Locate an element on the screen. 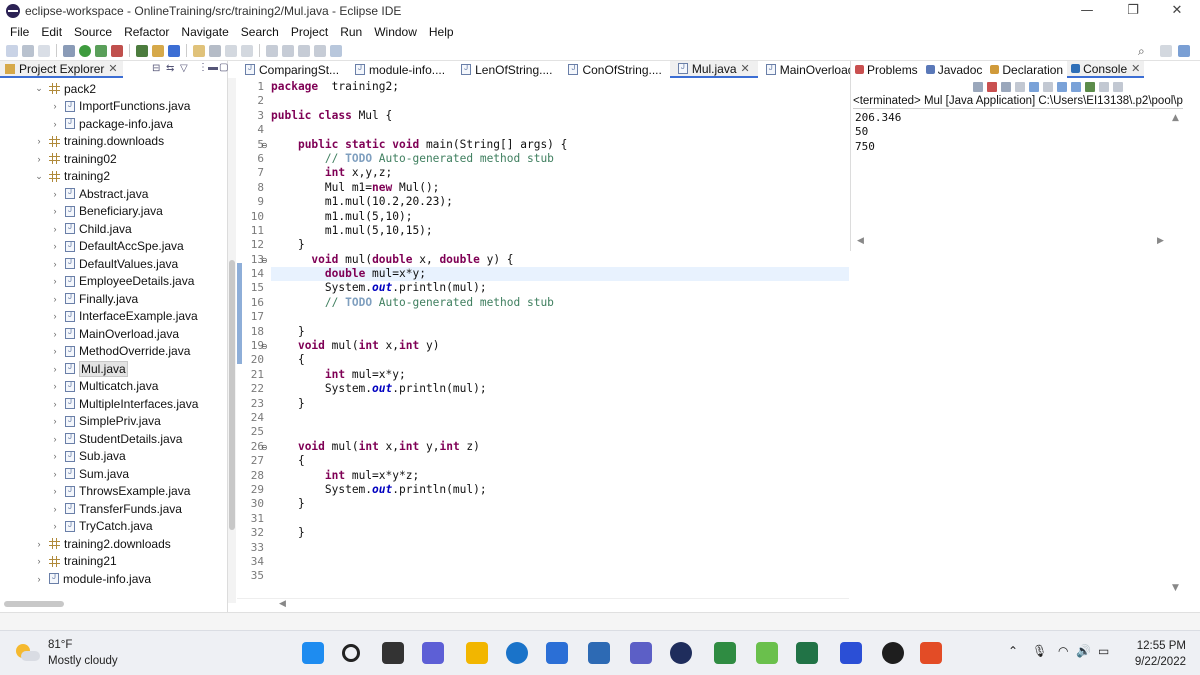 The height and width of the screenshot is (675, 1200). clear-console-icon is located at coordinates (1020, 86).